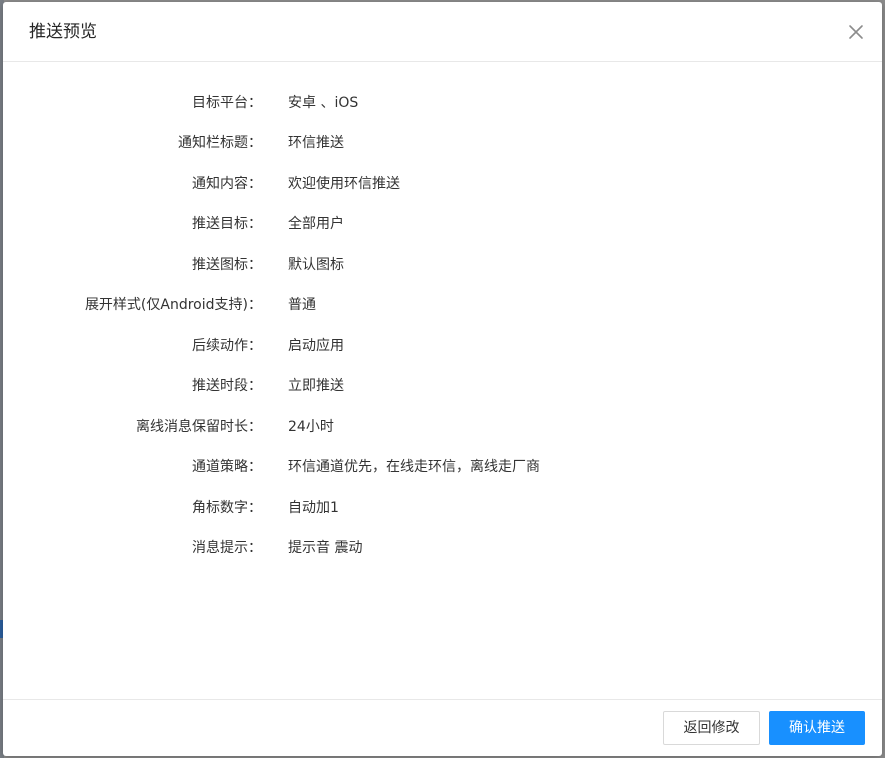  What do you see at coordinates (442, 427) in the screenshot?
I see `field-row-offline-retention: 离线消息保留时长： 24小时` at bounding box center [442, 427].